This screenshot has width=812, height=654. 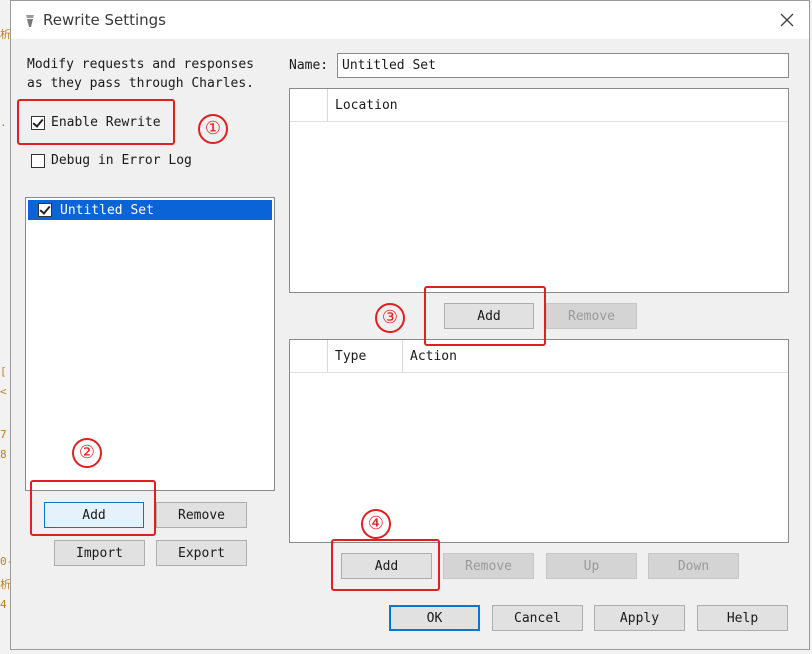 I want to click on annotation-number-step1: ①, so click(x=213, y=129).